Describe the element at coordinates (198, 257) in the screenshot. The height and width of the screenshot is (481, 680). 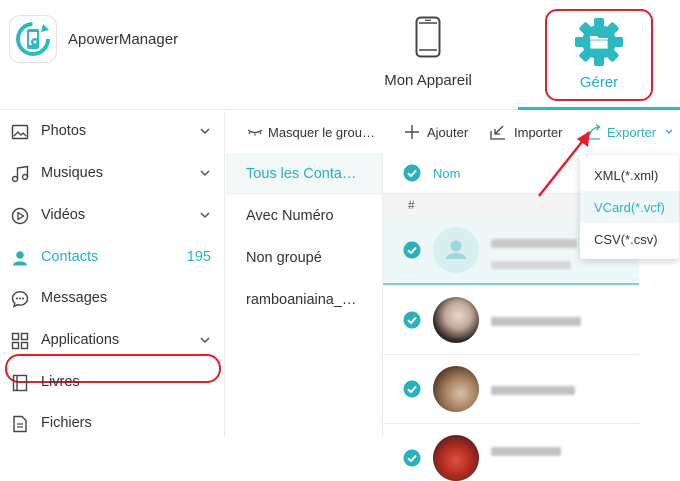
I see `contacts-count-badge: 195` at that location.